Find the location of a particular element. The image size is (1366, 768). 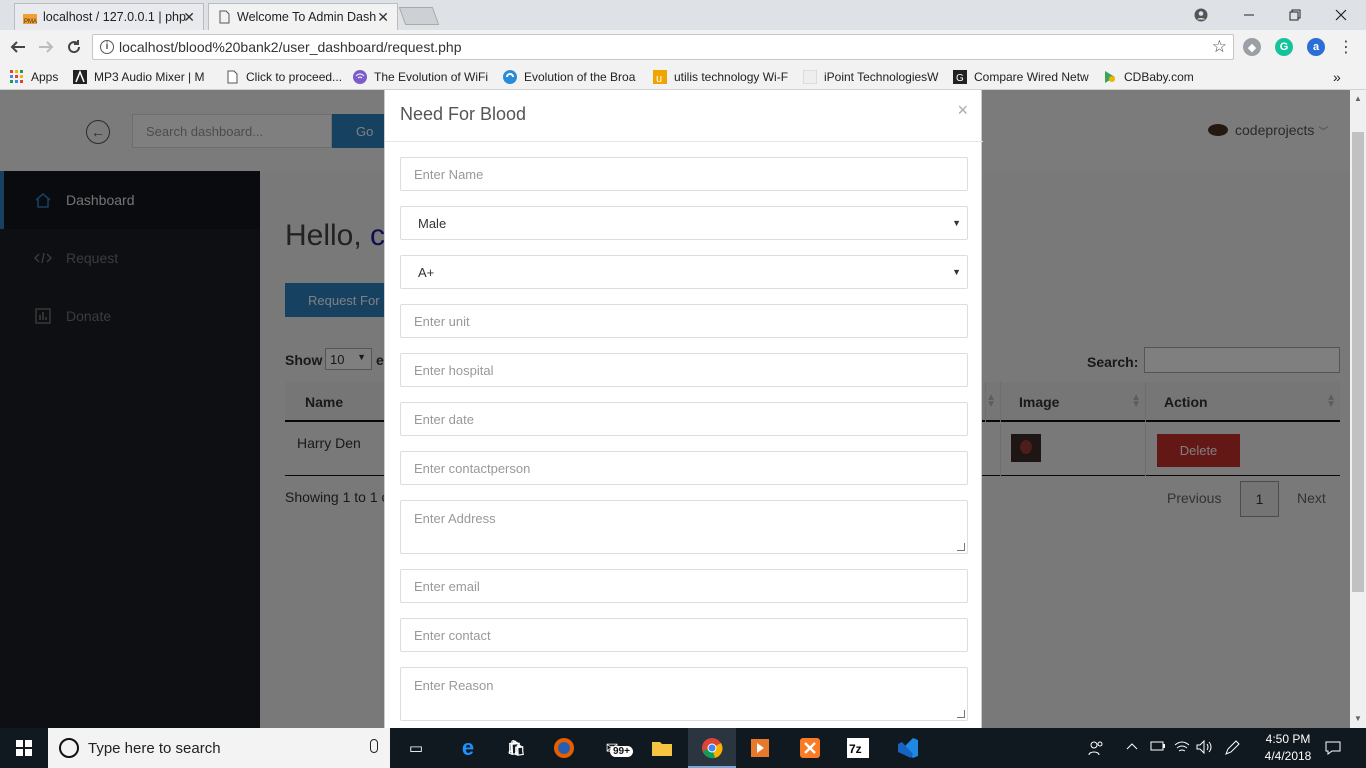

bookmark-label: utilis technology Wi-F is located at coordinates (731, 77).